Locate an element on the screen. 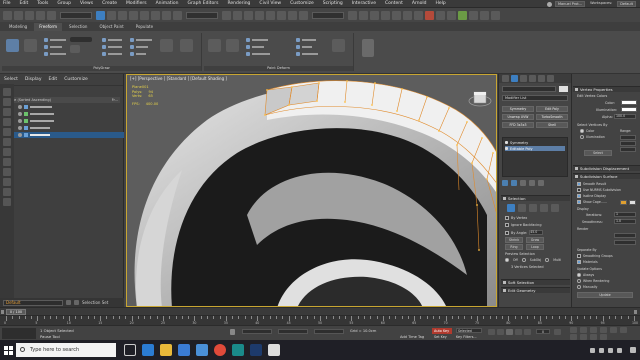 Image resolution: width=640 pixels, height=360 pixels. modify-tab-icon is located at coordinates (514, 78).